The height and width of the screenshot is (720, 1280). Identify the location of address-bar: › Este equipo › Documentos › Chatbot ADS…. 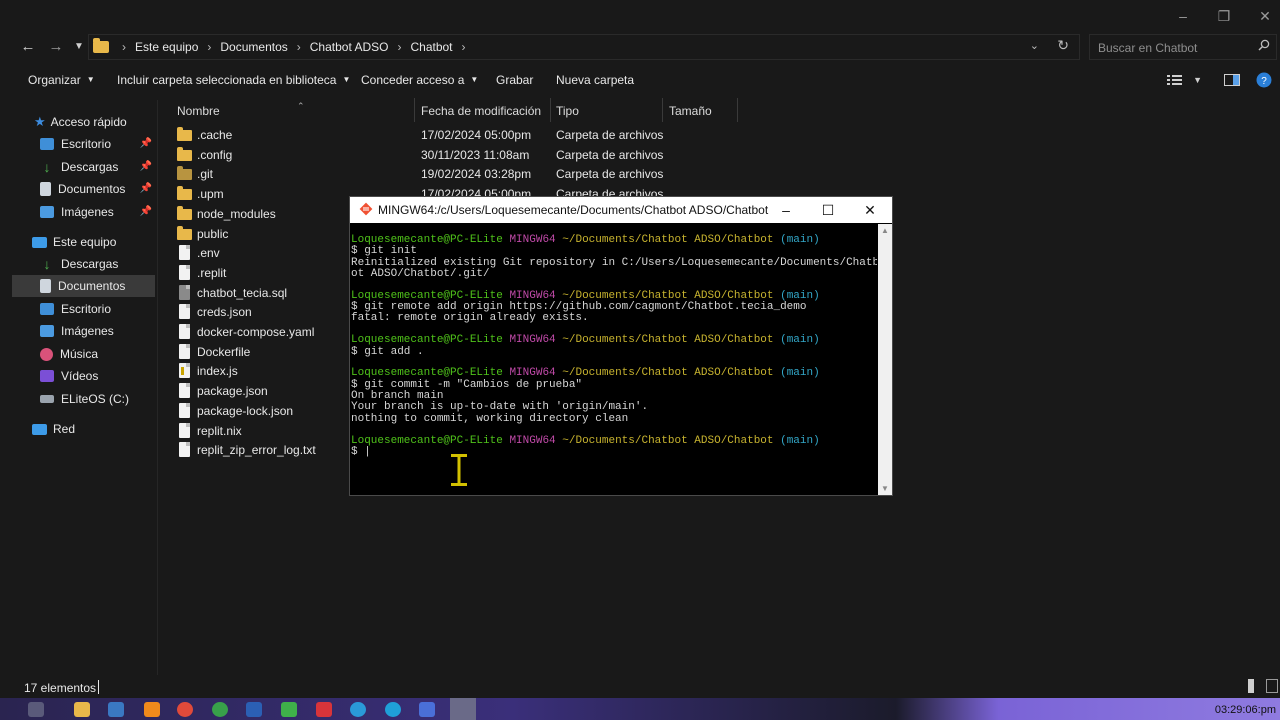
(584, 47).